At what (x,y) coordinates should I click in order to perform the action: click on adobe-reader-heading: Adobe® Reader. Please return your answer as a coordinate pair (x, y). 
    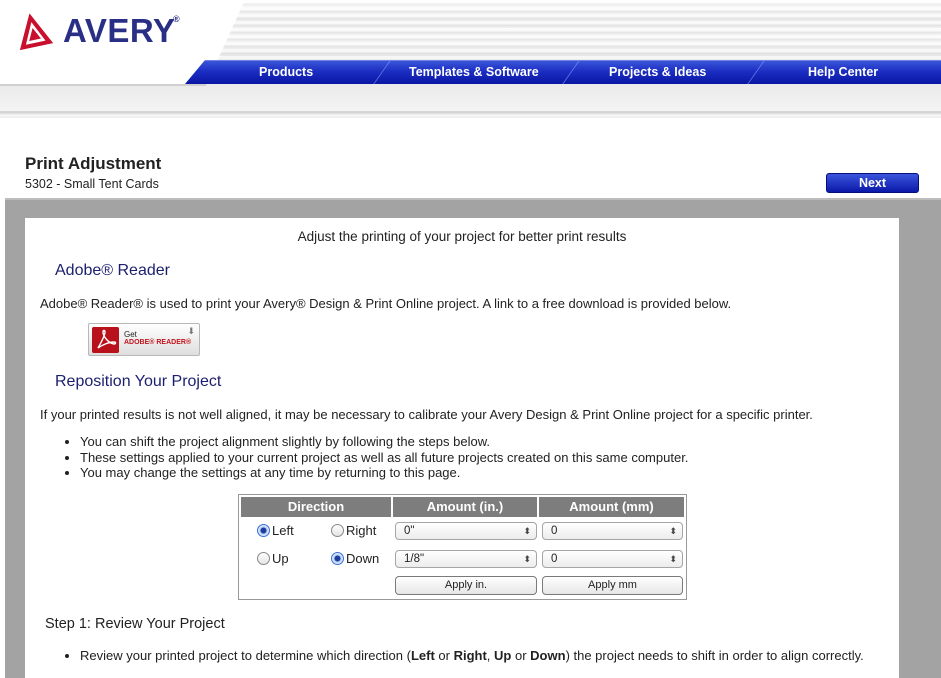
    Looking at the image, I should click on (112, 270).